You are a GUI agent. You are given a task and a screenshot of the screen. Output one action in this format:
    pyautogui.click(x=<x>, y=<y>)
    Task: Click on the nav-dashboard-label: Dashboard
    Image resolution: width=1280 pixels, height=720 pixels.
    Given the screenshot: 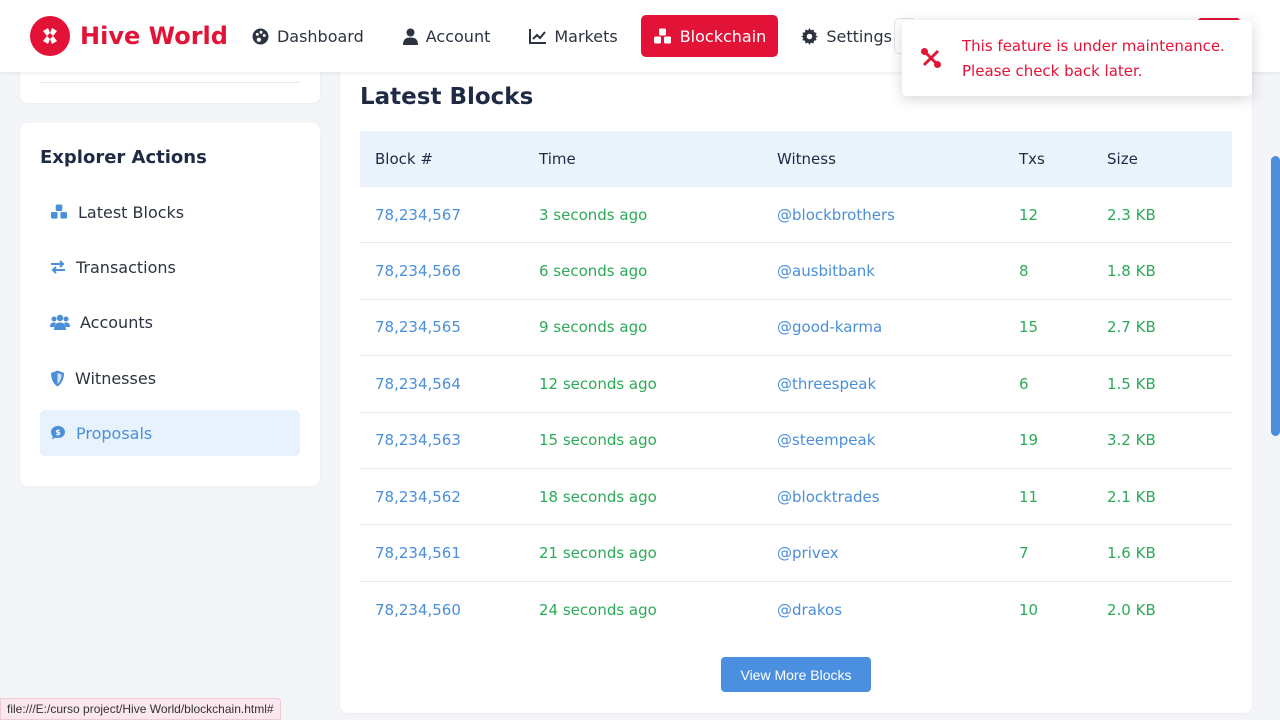 What is the action you would take?
    pyautogui.click(x=320, y=36)
    